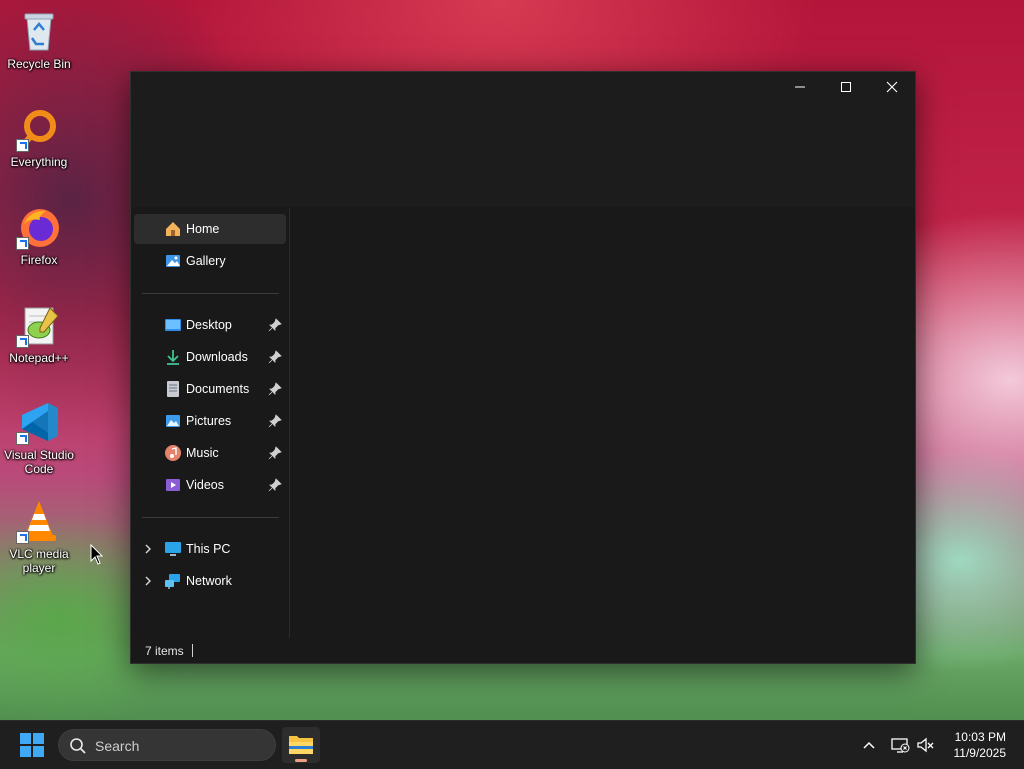 Image resolution: width=1024 pixels, height=769 pixels. I want to click on desktop-folder-icon, so click(173, 325).